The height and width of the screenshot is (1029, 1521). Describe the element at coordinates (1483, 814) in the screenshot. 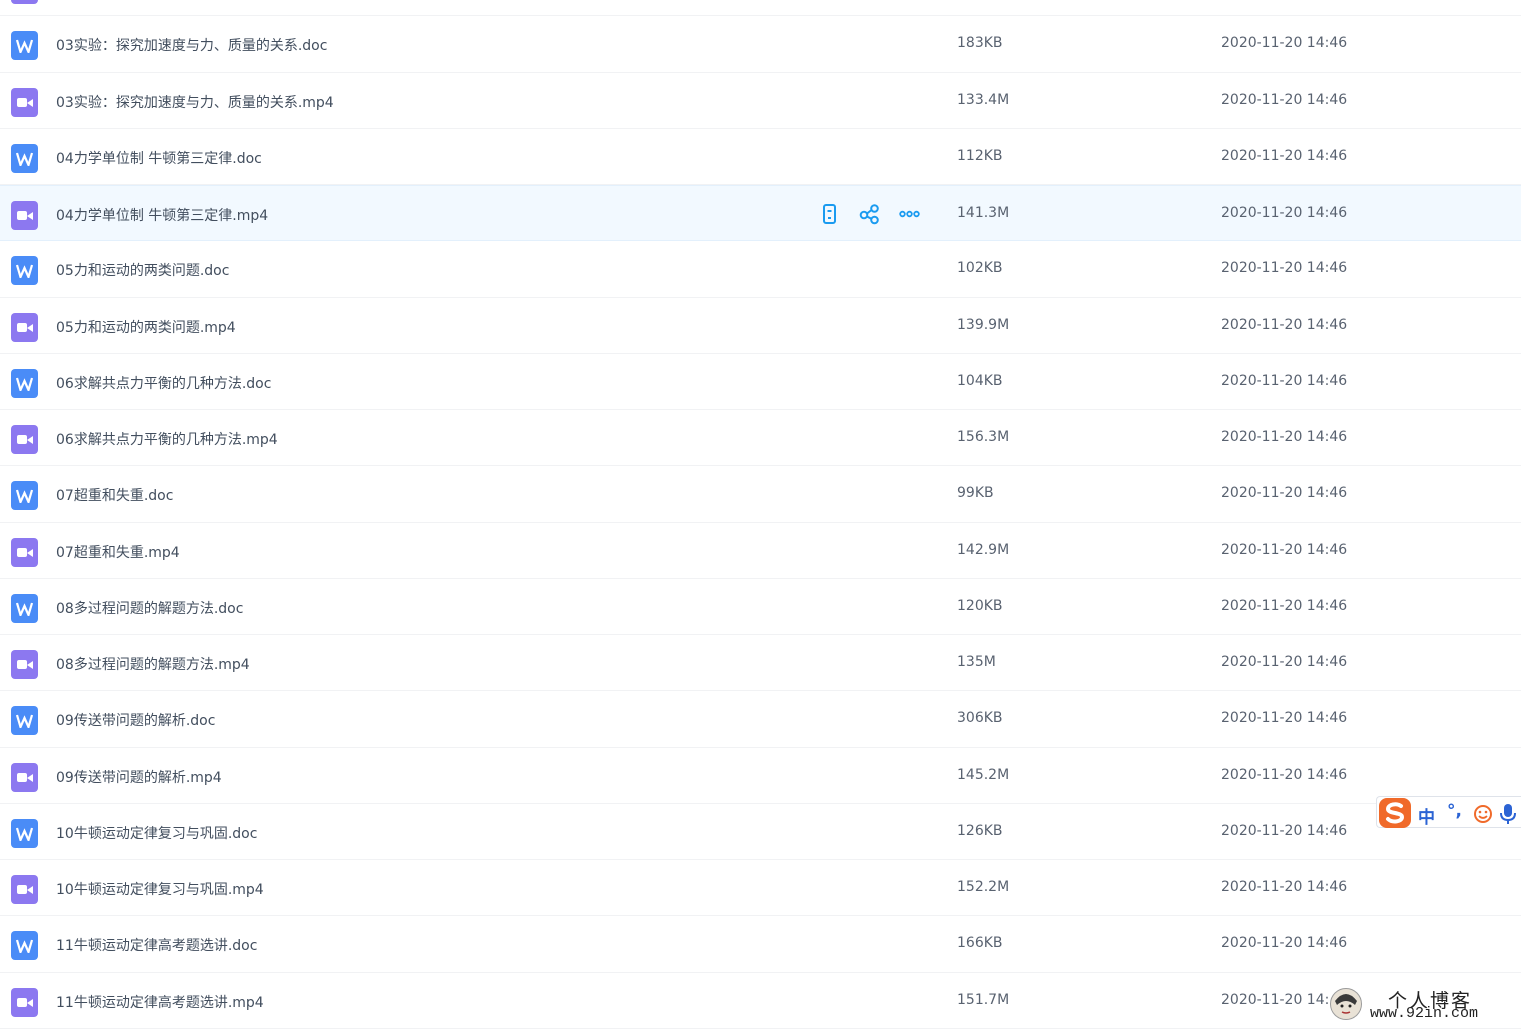

I see `emoji-icon` at that location.